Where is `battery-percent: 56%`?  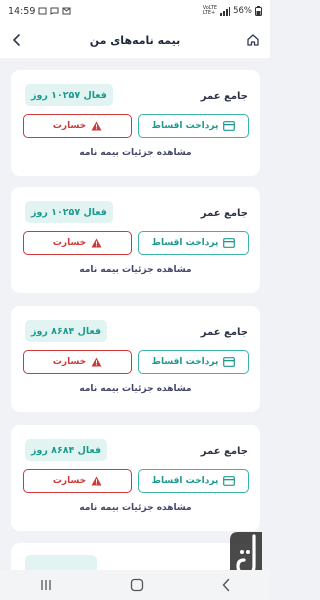
battery-percent: 56% is located at coordinates (242, 11).